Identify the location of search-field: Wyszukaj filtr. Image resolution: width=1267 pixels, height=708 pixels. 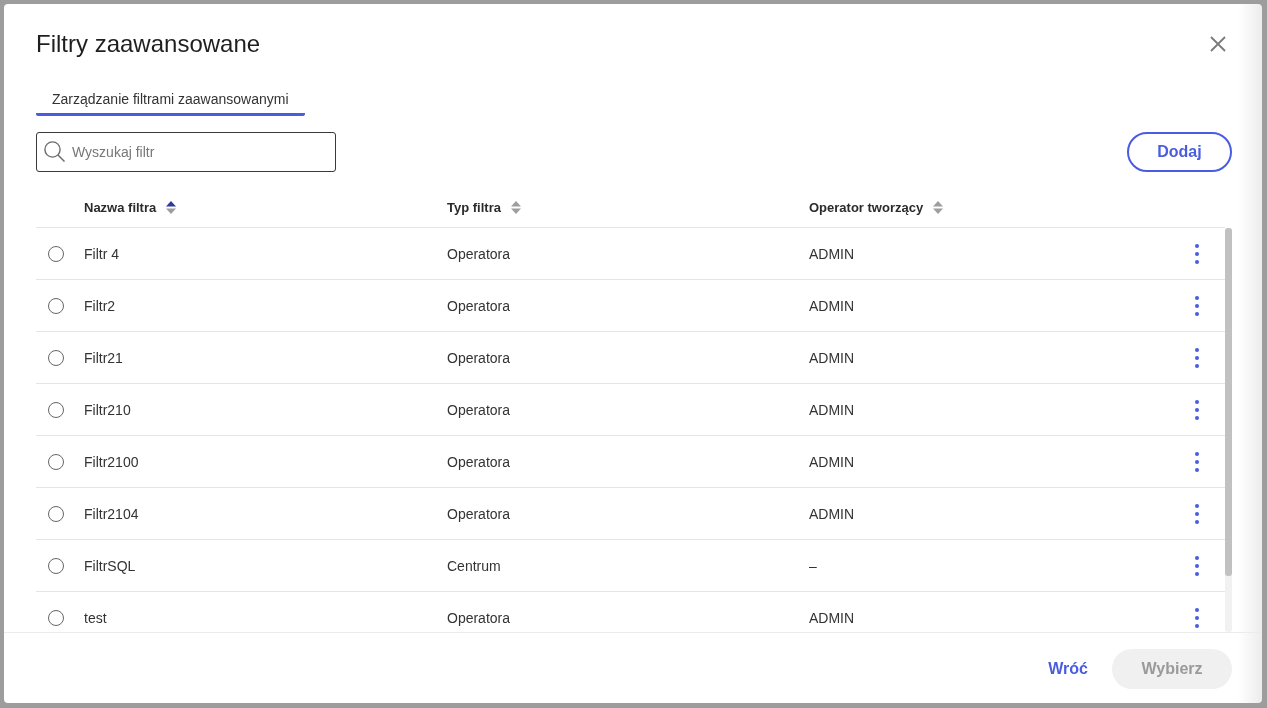
(186, 152).